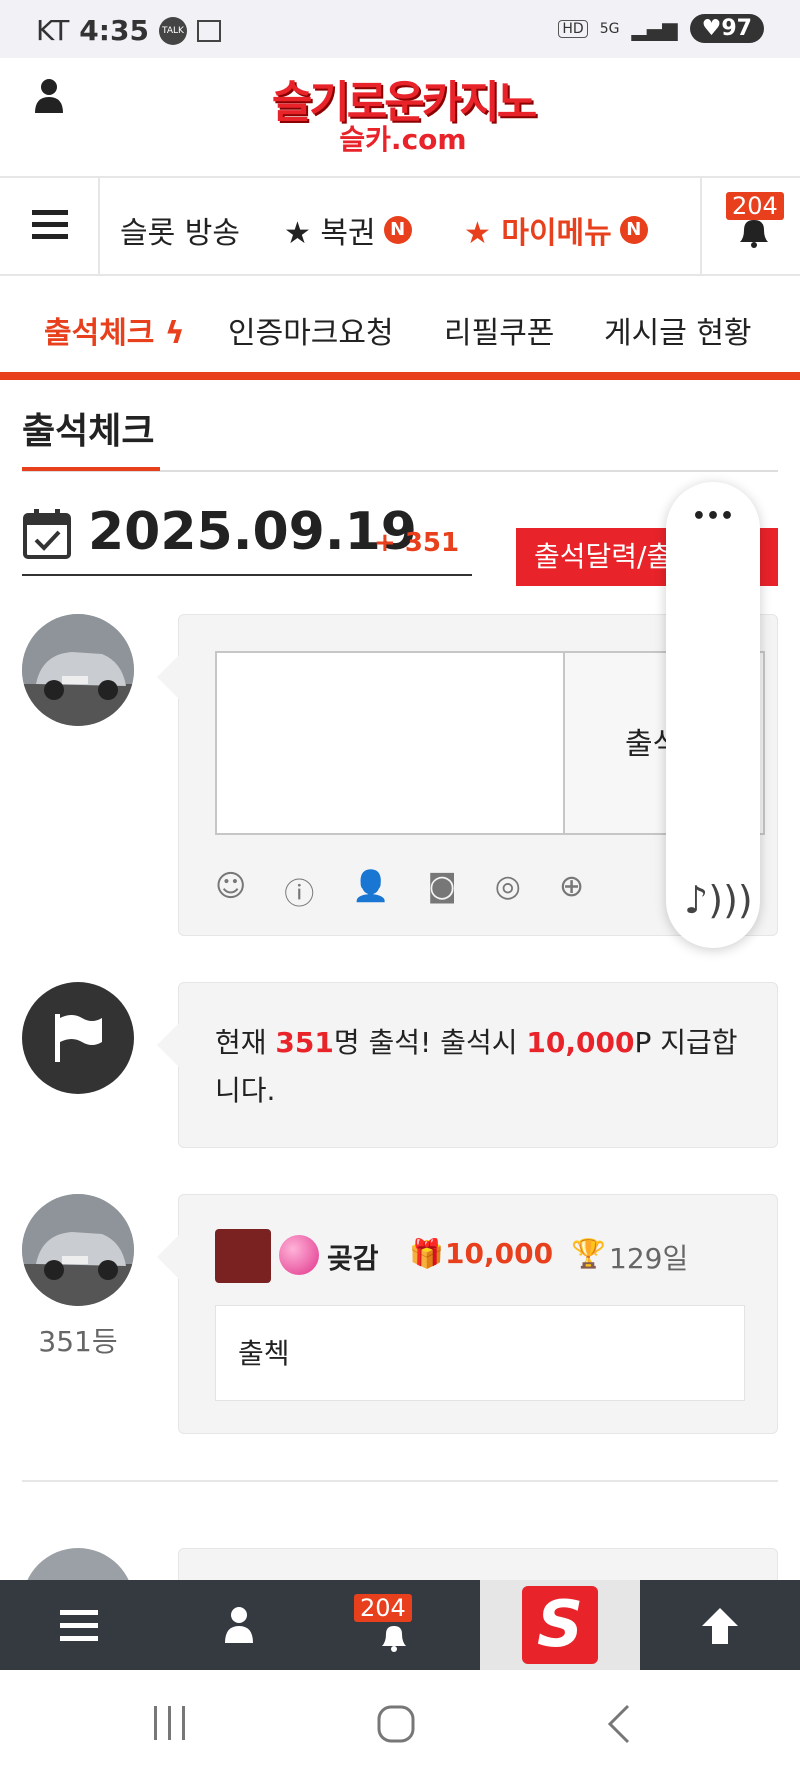  What do you see at coordinates (243, 1256) in the screenshot?
I see `level-icon` at bounding box center [243, 1256].